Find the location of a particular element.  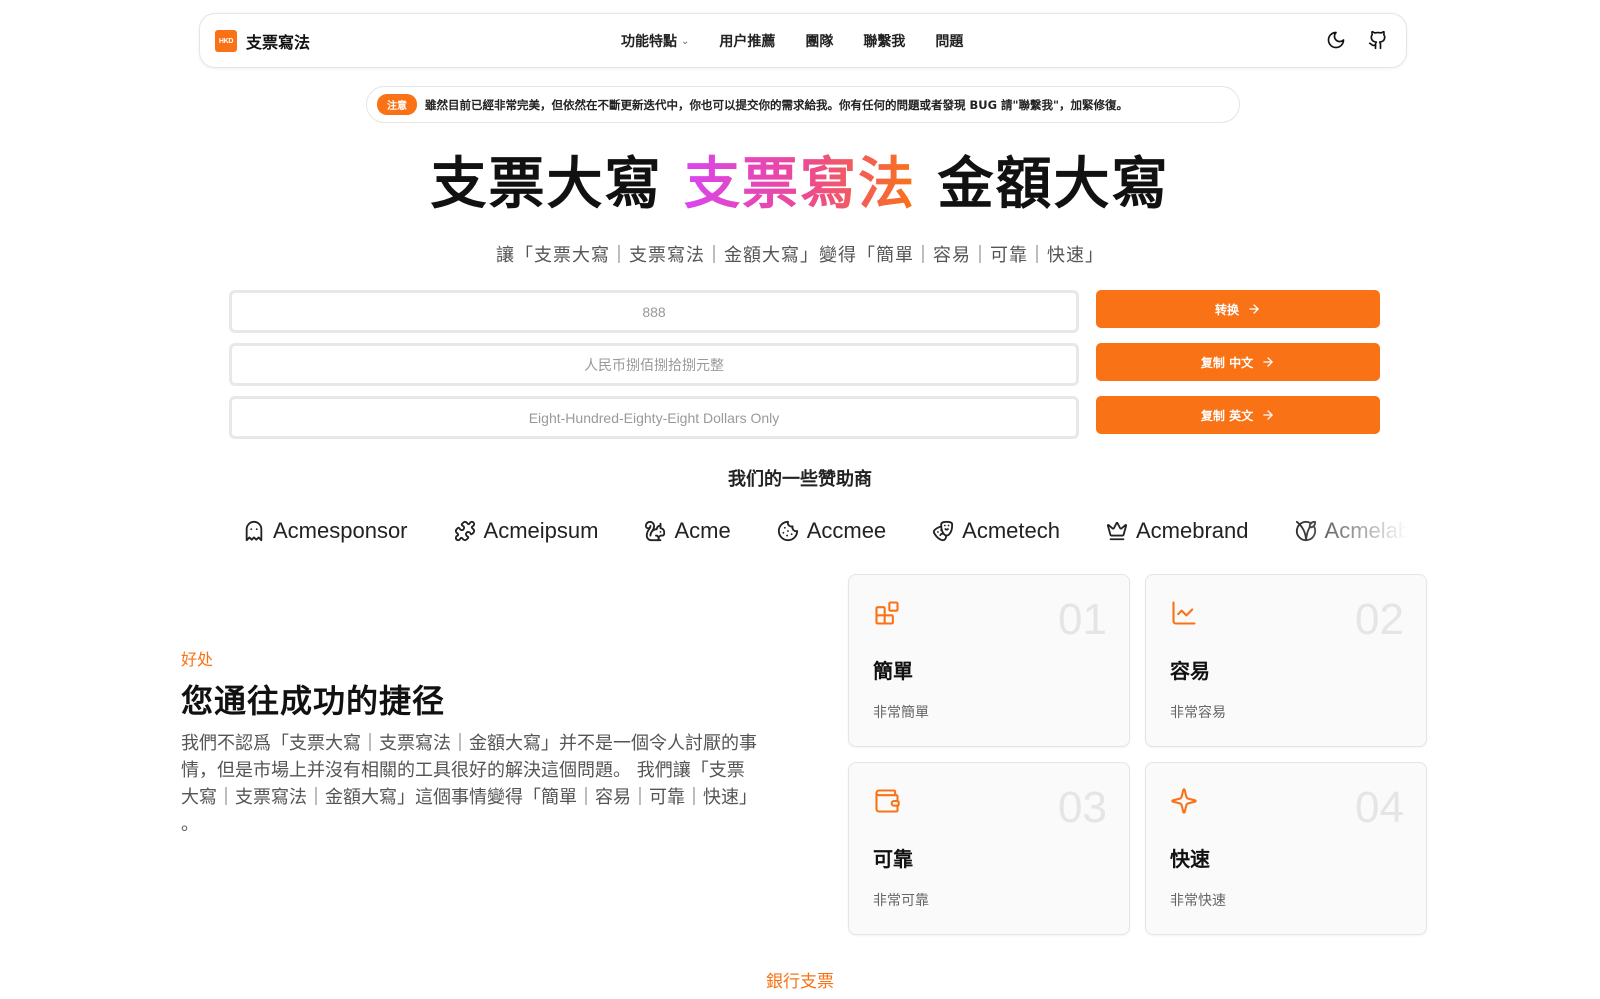

card-description: 非常快速 is located at coordinates (1198, 901).